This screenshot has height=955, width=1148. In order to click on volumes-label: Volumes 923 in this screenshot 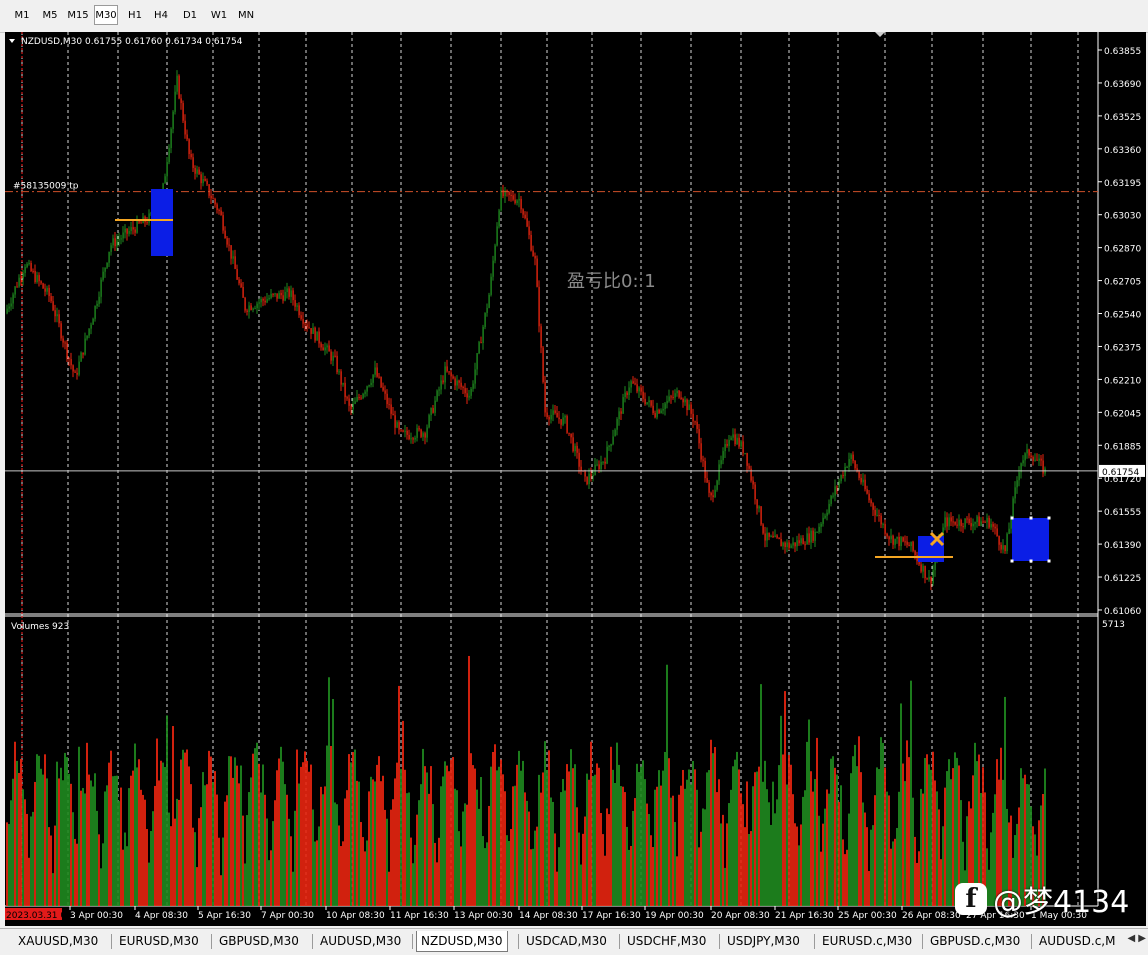, I will do `click(40, 627)`.